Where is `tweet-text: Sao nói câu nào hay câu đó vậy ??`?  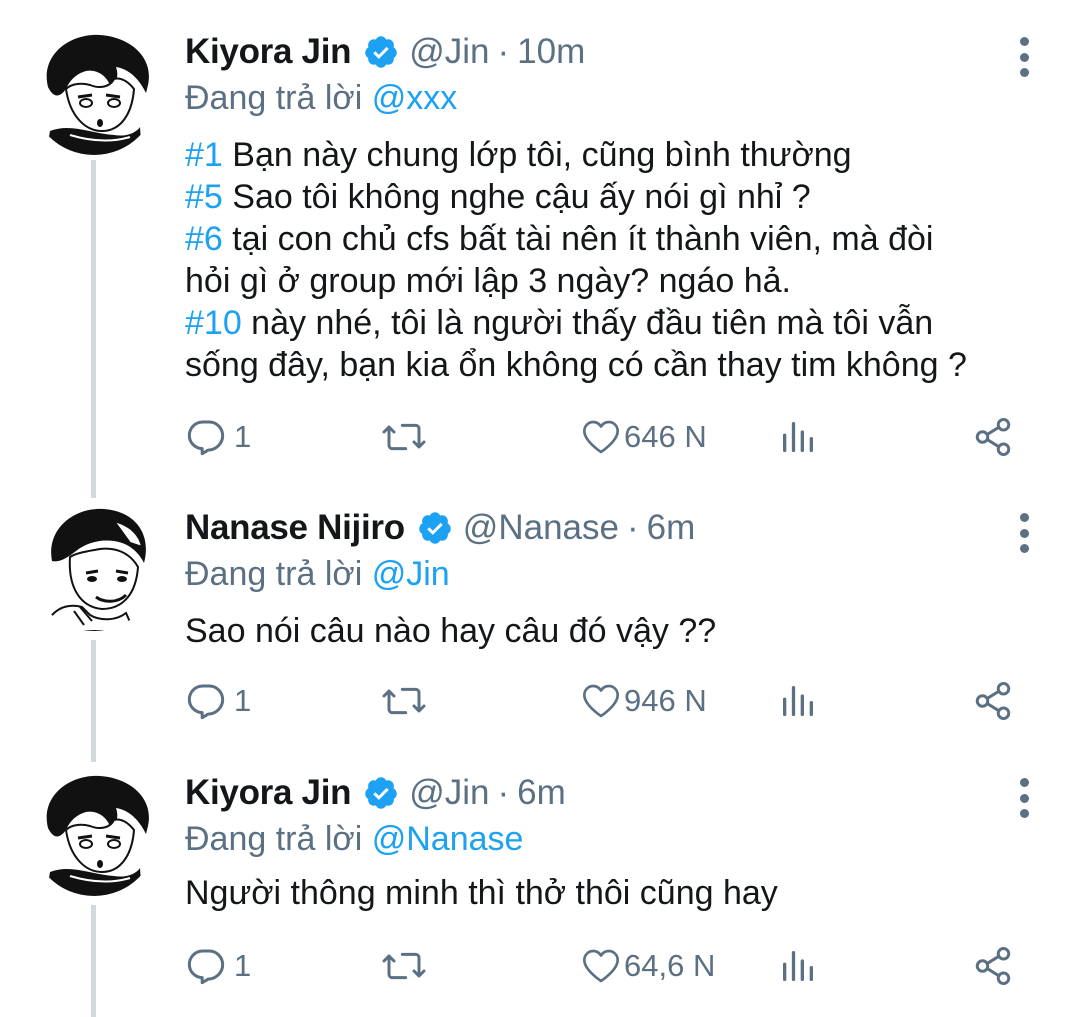 tweet-text: Sao nói câu nào hay câu đó vậy ?? is located at coordinates (450, 631).